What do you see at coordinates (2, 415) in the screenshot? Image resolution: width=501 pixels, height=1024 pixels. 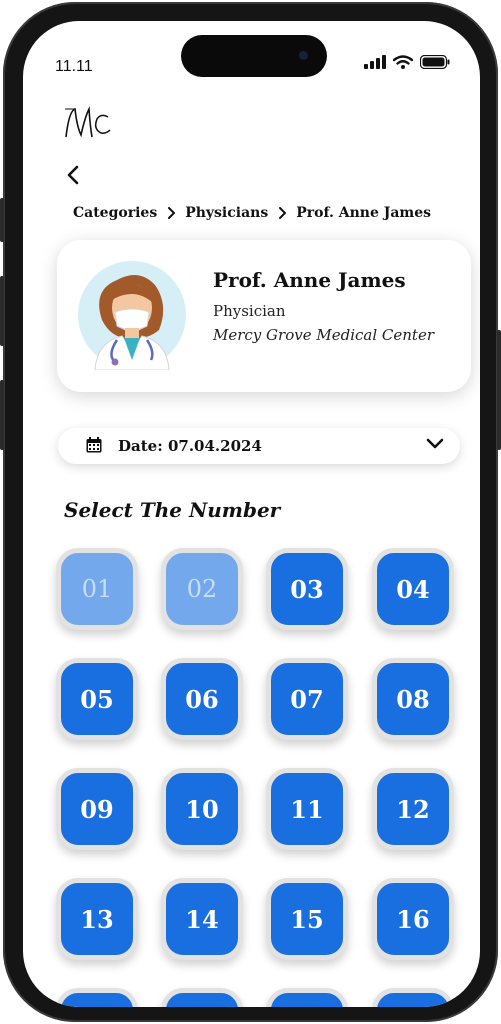 I see `volume-down-button` at bounding box center [2, 415].